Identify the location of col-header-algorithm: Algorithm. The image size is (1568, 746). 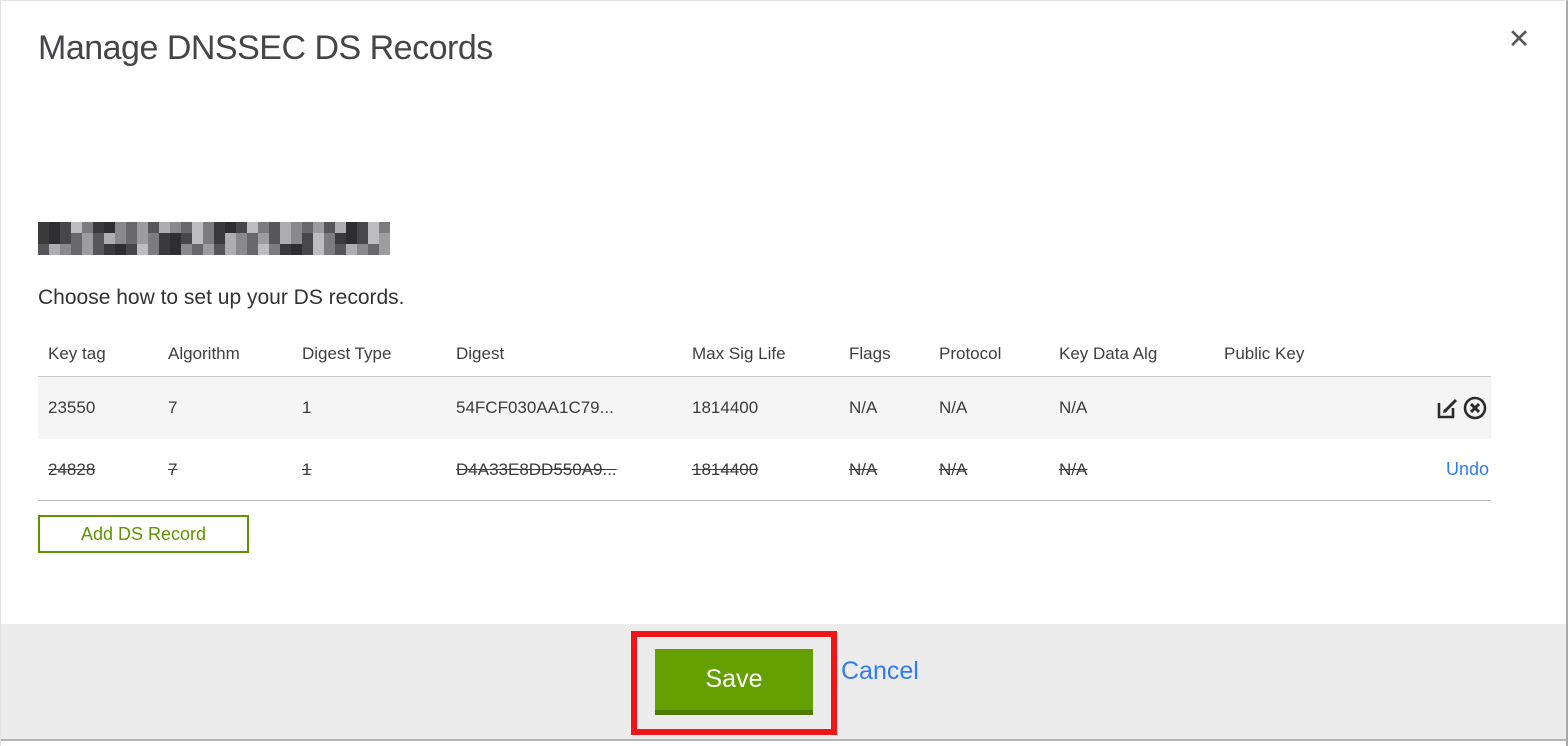
(204, 353).